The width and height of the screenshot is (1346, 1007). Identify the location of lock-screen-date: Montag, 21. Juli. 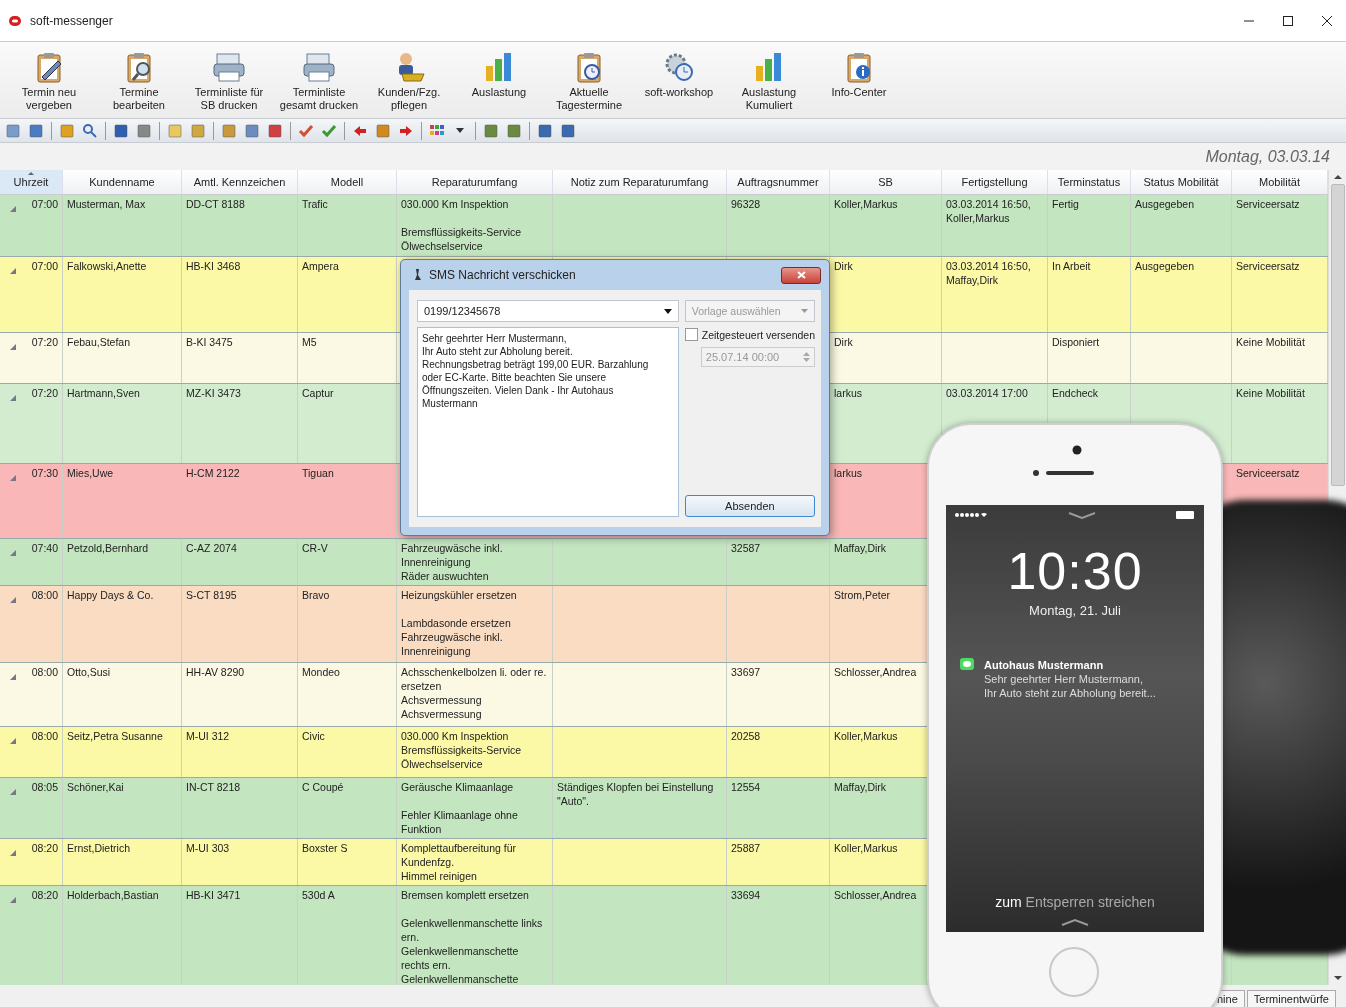
(1075, 610).